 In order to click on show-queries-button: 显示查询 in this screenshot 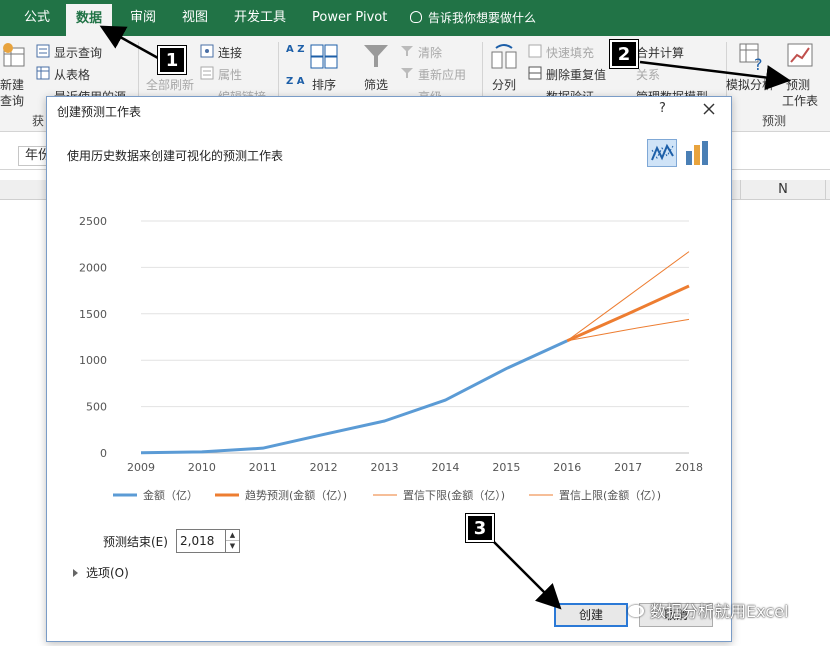, I will do `click(78, 52)`.